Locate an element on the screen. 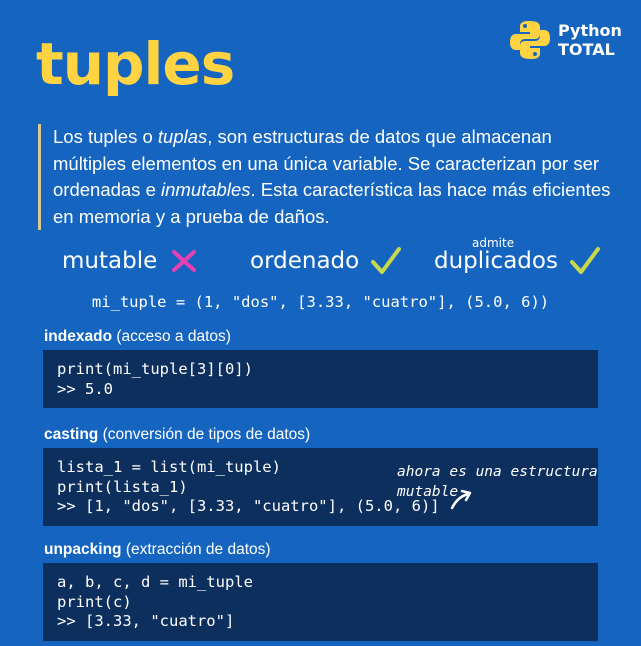 The height and width of the screenshot is (646, 641). section-description: (extracción de datos) is located at coordinates (196, 549).